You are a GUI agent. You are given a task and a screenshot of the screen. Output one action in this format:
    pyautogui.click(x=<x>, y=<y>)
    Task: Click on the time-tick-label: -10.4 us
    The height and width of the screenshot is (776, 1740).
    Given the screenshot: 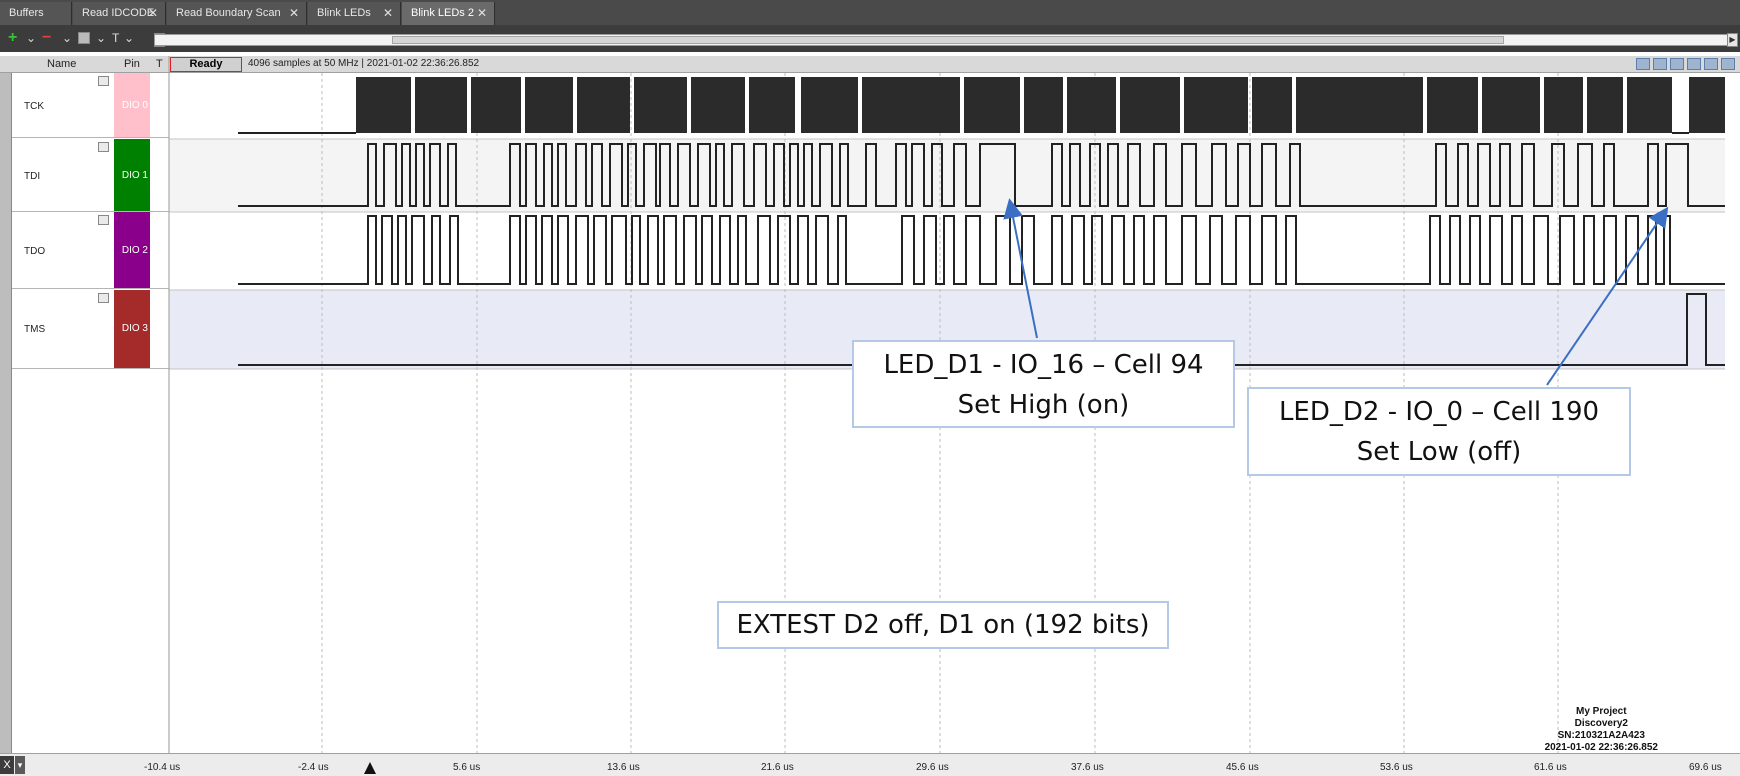 What is the action you would take?
    pyautogui.click(x=162, y=767)
    